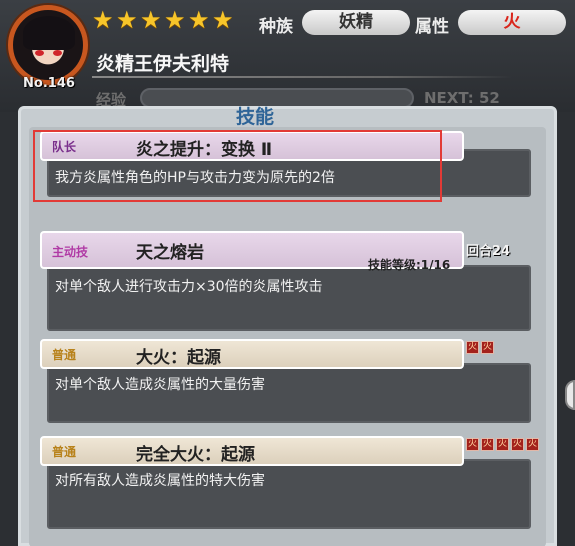  Describe the element at coordinates (49, 83) in the screenshot. I see `character-number: No.146` at that location.